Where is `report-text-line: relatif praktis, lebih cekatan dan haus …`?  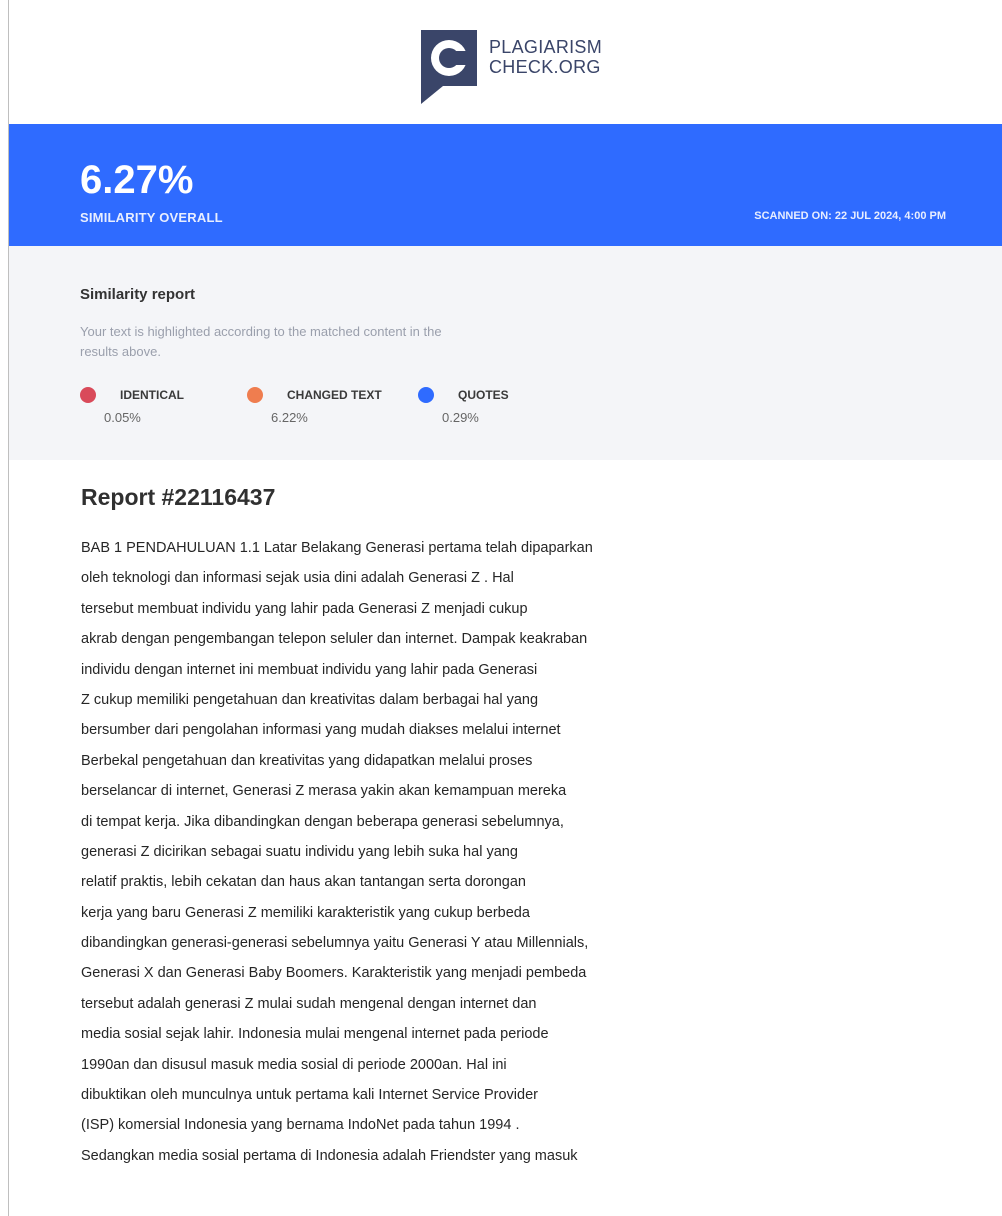 report-text-line: relatif praktis, lebih cekatan dan haus … is located at coordinates (303, 882).